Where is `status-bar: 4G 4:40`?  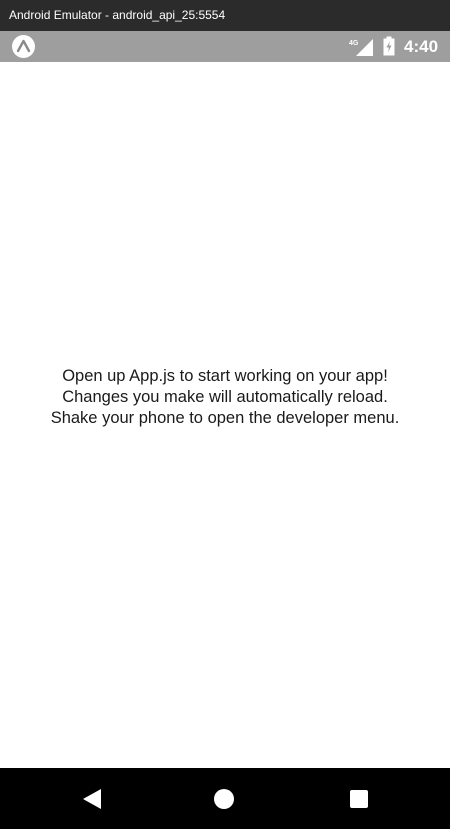
status-bar: 4G 4:40 is located at coordinates (225, 46).